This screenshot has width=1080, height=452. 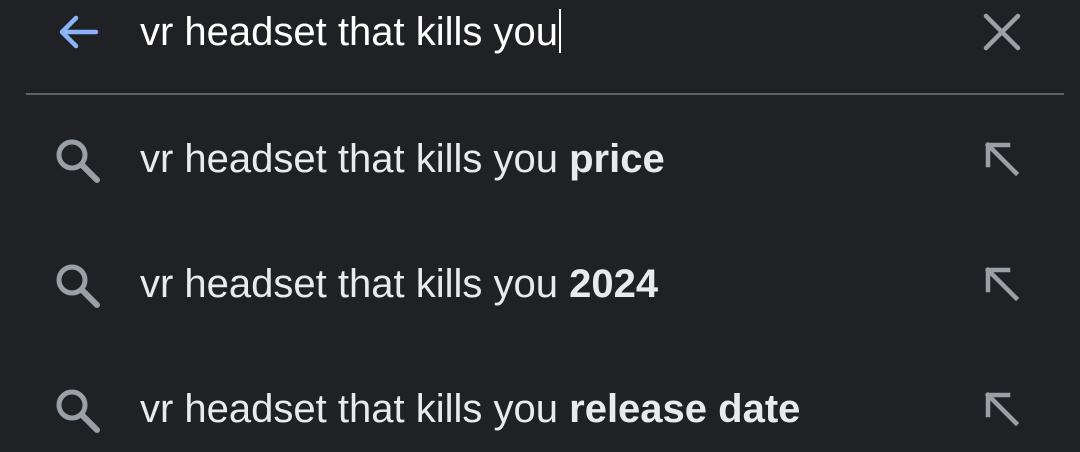 I want to click on suggestion-text: vr headset that kills you price, so click(x=402, y=159).